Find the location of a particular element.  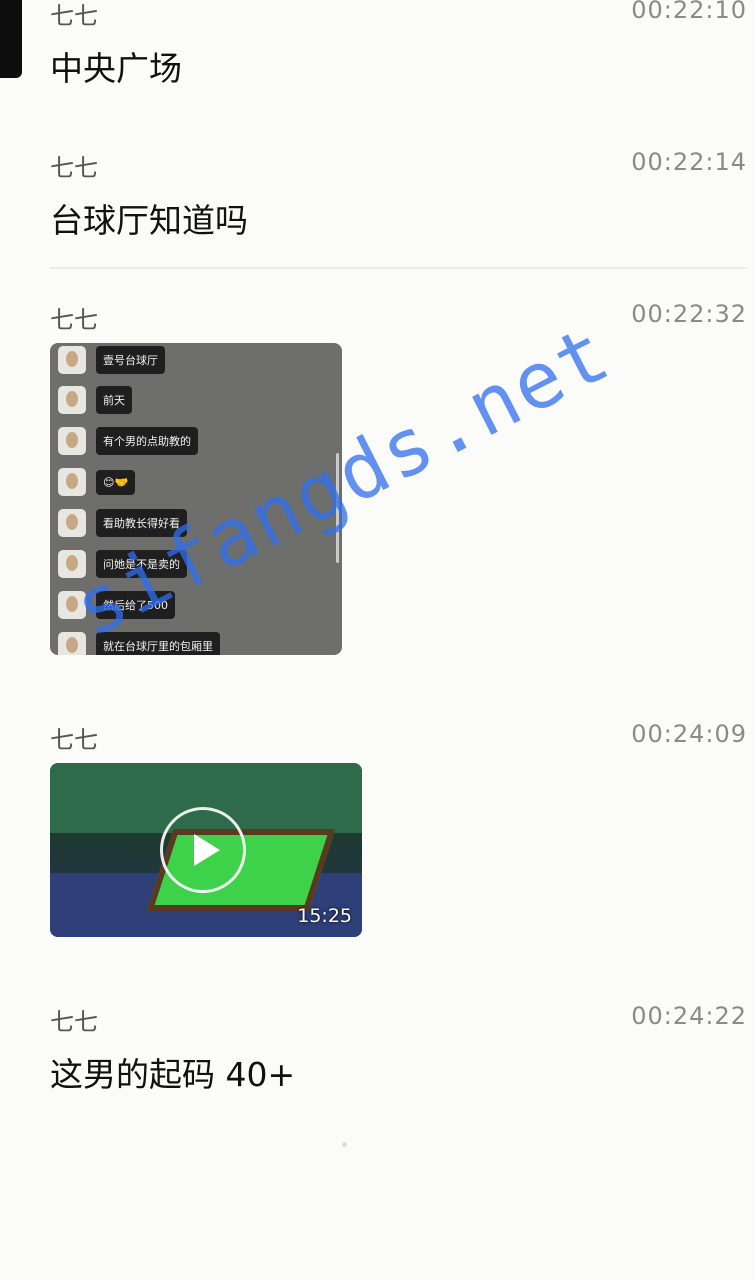

message-text: 这男的起码 40+ is located at coordinates (172, 1072).